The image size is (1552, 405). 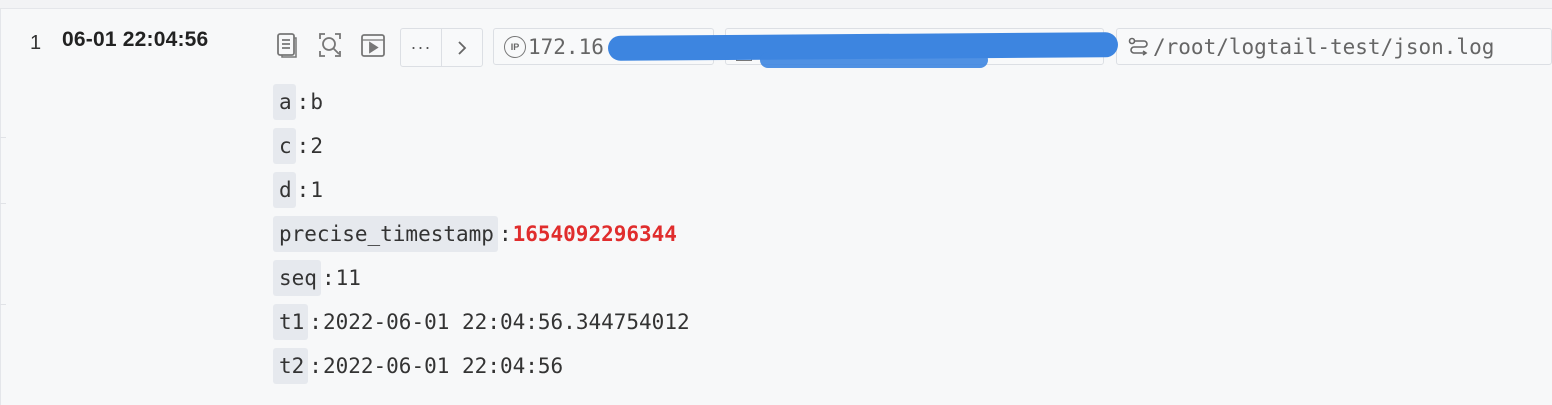 I want to click on field-value: 11, so click(x=348, y=278).